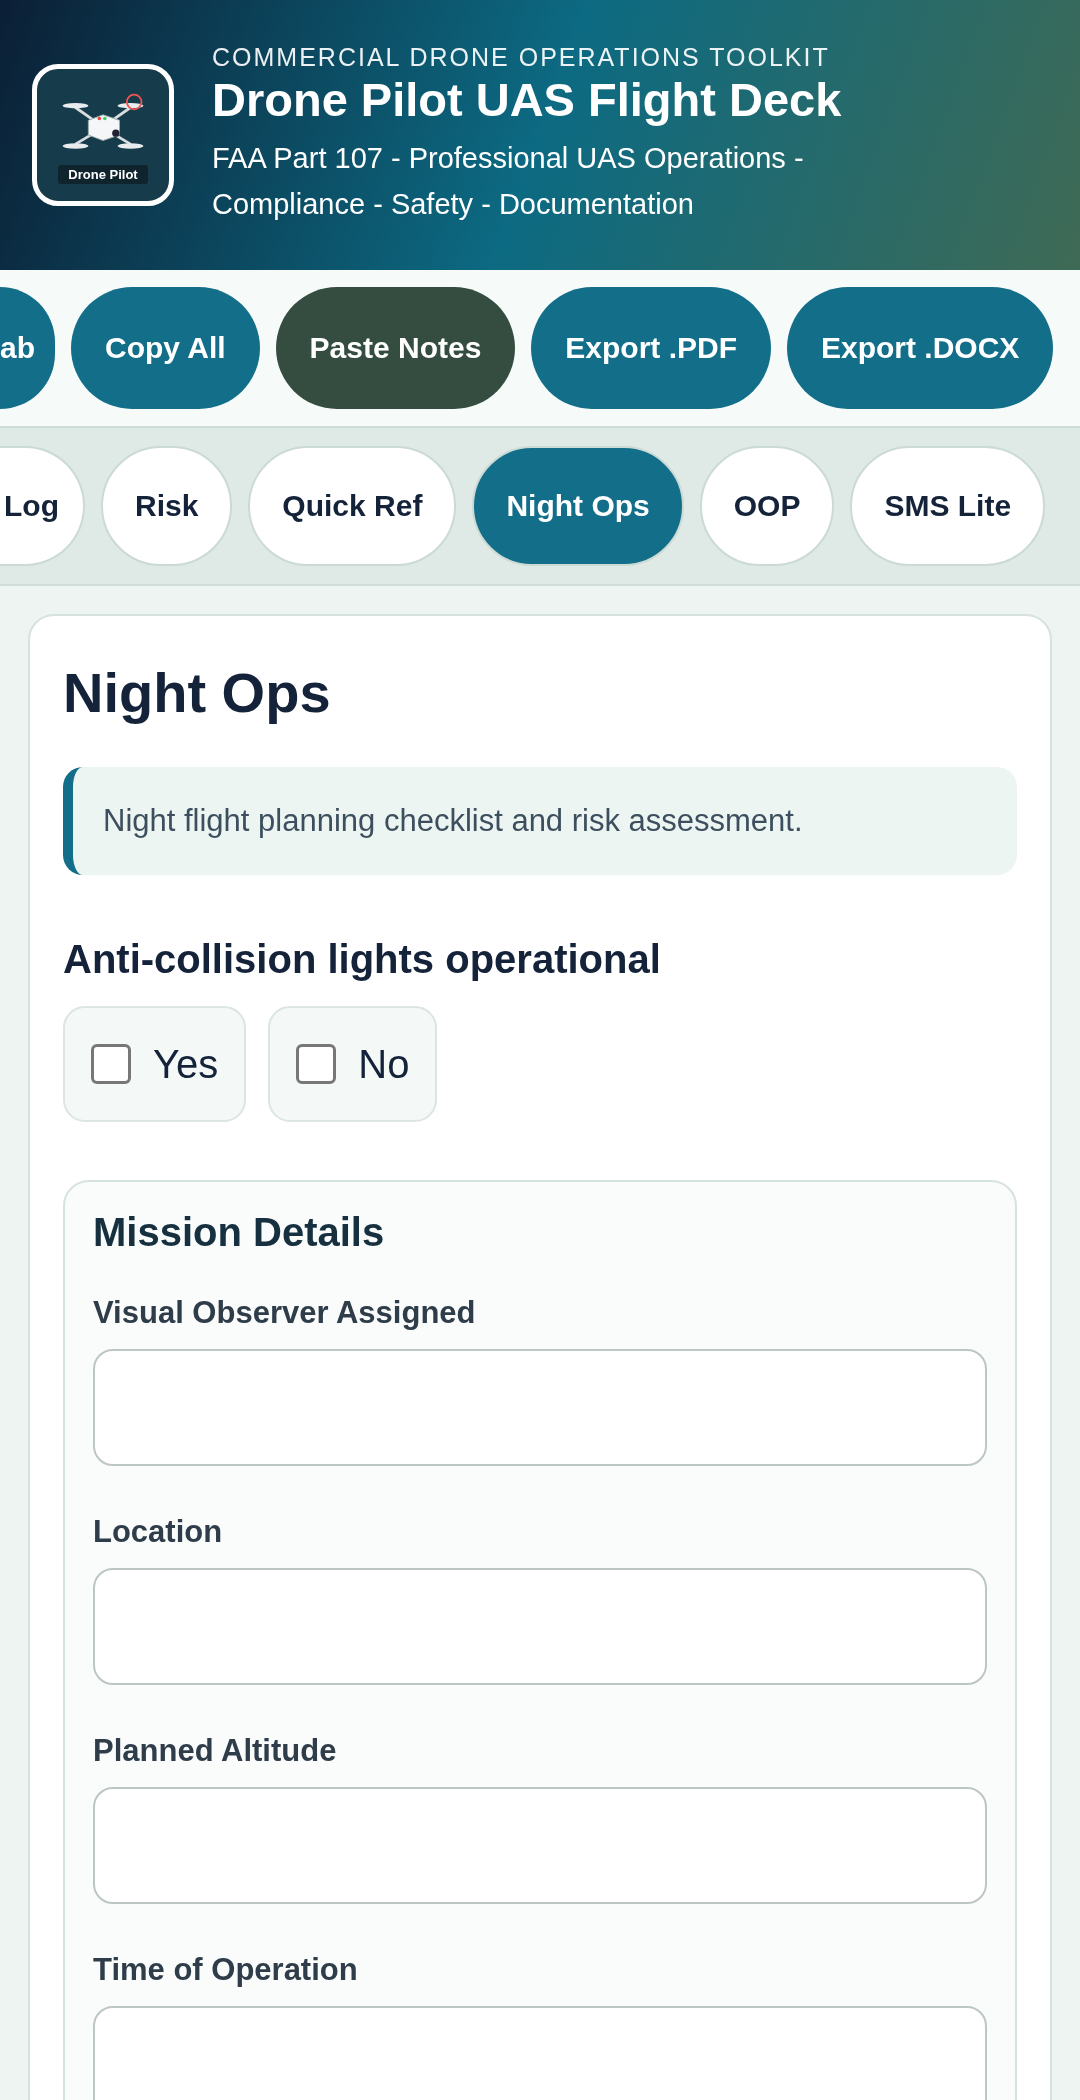 This screenshot has width=1080, height=2100. What do you see at coordinates (651, 348) in the screenshot?
I see `action-button: Export .PDF` at bounding box center [651, 348].